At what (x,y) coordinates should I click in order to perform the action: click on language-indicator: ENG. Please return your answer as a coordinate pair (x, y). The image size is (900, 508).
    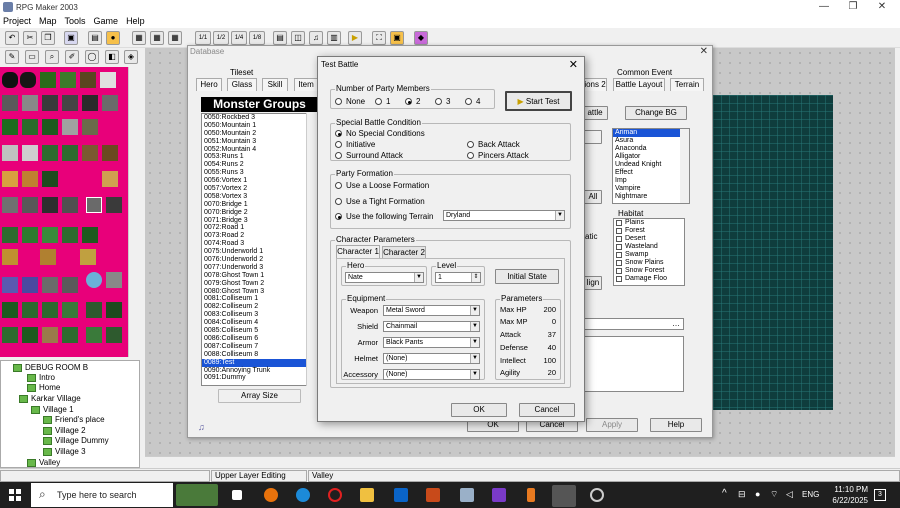
    Looking at the image, I should click on (810, 494).